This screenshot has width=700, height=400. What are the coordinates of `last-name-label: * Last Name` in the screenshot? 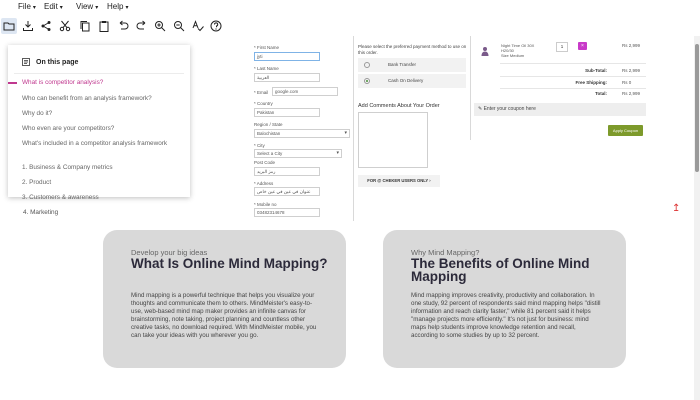 It's located at (266, 68).